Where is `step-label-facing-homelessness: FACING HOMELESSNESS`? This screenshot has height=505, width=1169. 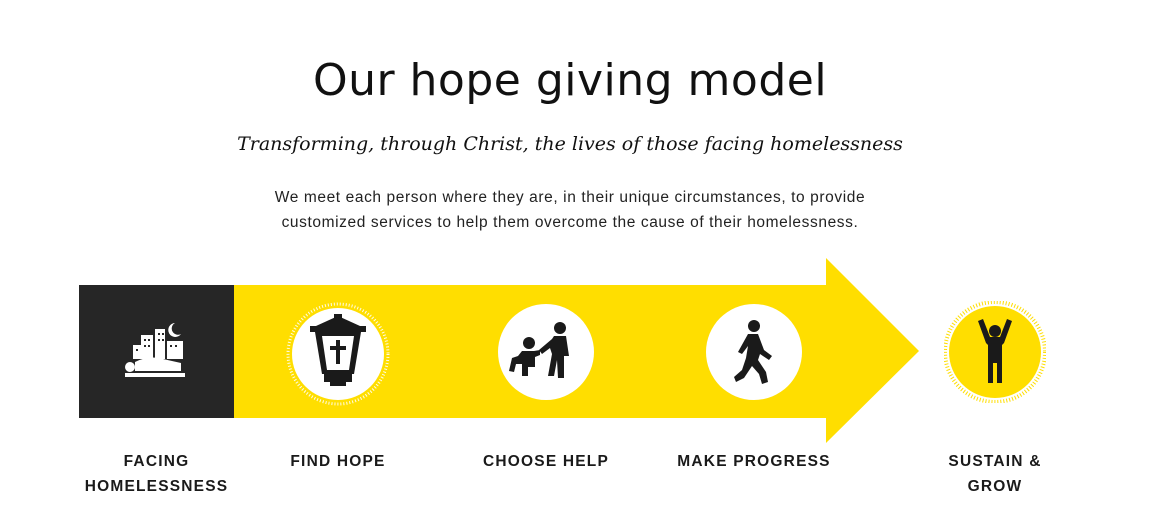
step-label-facing-homelessness: FACING HOMELESSNESS is located at coordinates (156, 474).